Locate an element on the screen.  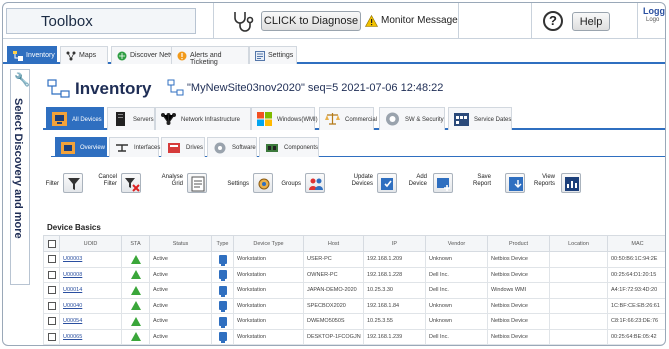
settings-button is located at coordinates (263, 183).